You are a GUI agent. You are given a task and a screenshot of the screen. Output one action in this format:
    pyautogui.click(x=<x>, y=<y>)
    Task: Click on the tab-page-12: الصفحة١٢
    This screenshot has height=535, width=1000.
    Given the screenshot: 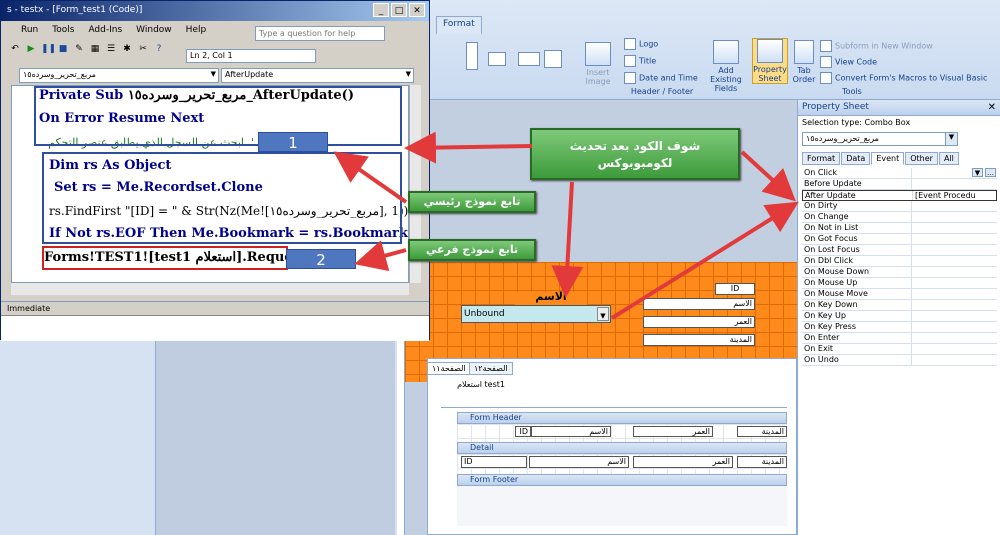 What is the action you would take?
    pyautogui.click(x=491, y=368)
    